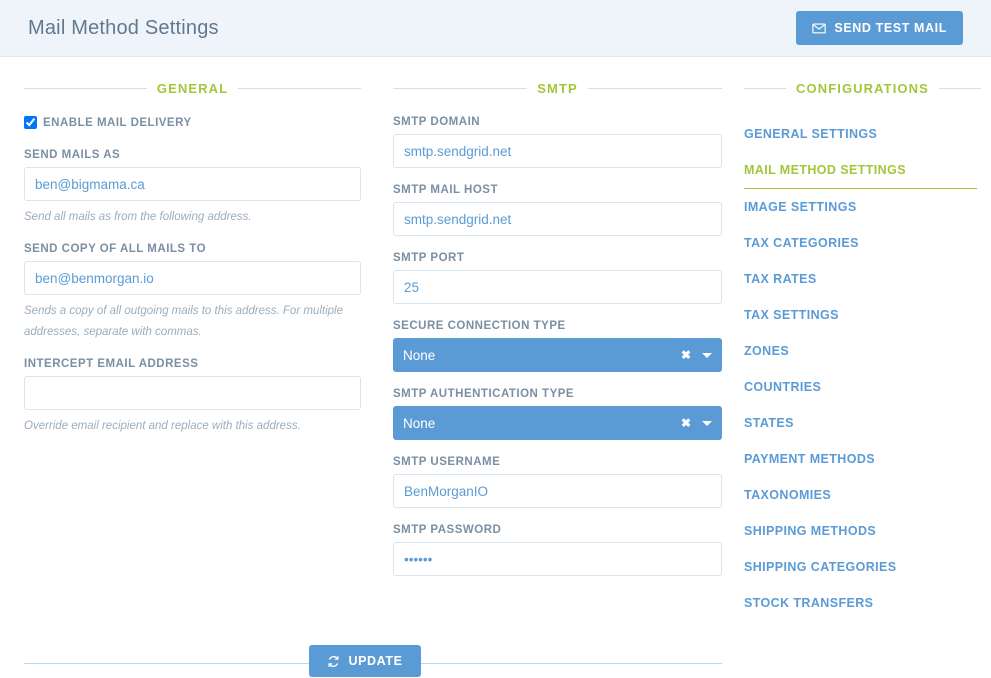  I want to click on smtp-authentication-type-value: None, so click(419, 423).